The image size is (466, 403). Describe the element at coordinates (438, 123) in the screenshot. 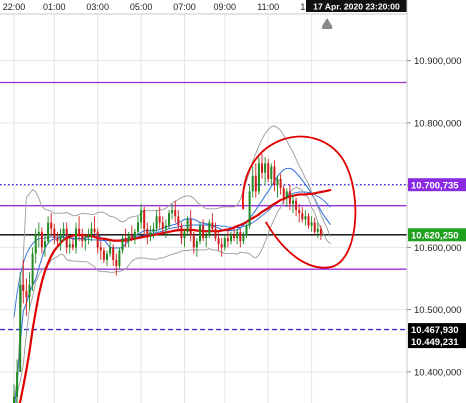

I see `y-tick-label-4: 10.800,000` at that location.